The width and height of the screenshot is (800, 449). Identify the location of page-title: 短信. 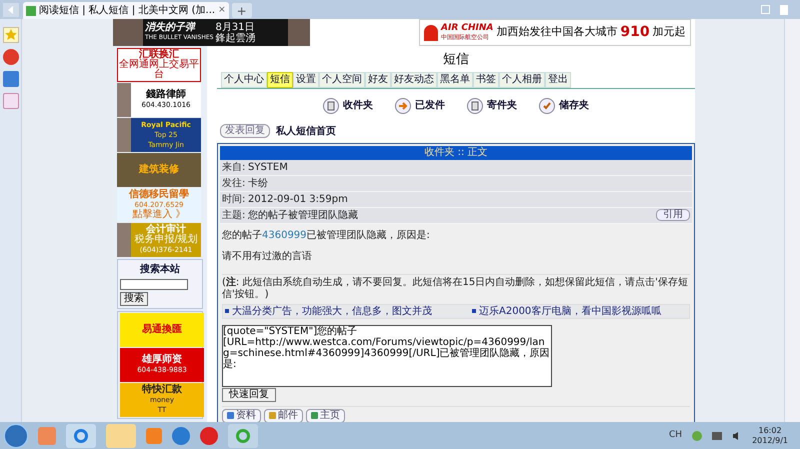
(456, 60).